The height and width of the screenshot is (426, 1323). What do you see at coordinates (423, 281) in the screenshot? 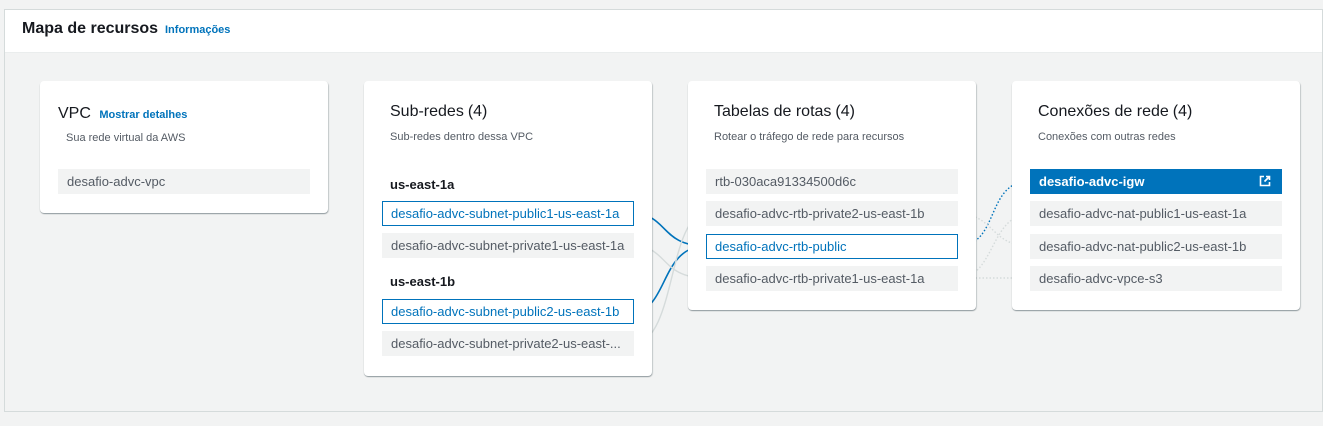
I see `az-group-label: us-east-1b` at bounding box center [423, 281].